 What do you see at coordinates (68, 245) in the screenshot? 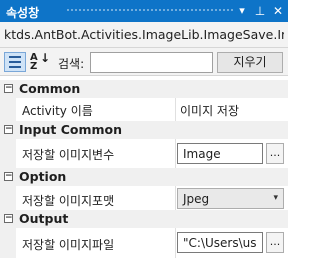
I see `property-name: 저장할 이미지파일` at bounding box center [68, 245].